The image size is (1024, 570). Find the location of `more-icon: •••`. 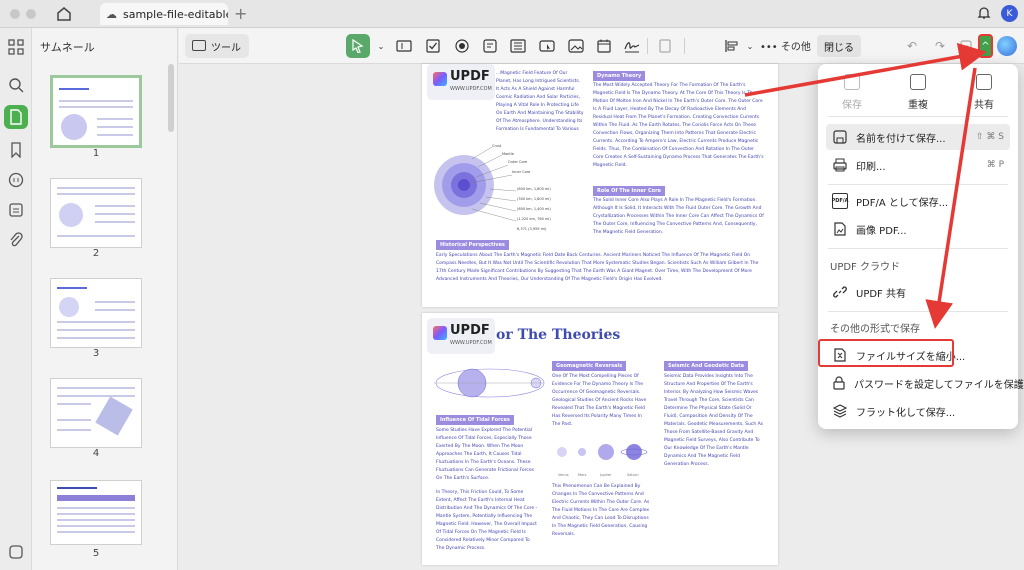

more-icon: ••• is located at coordinates (769, 47).